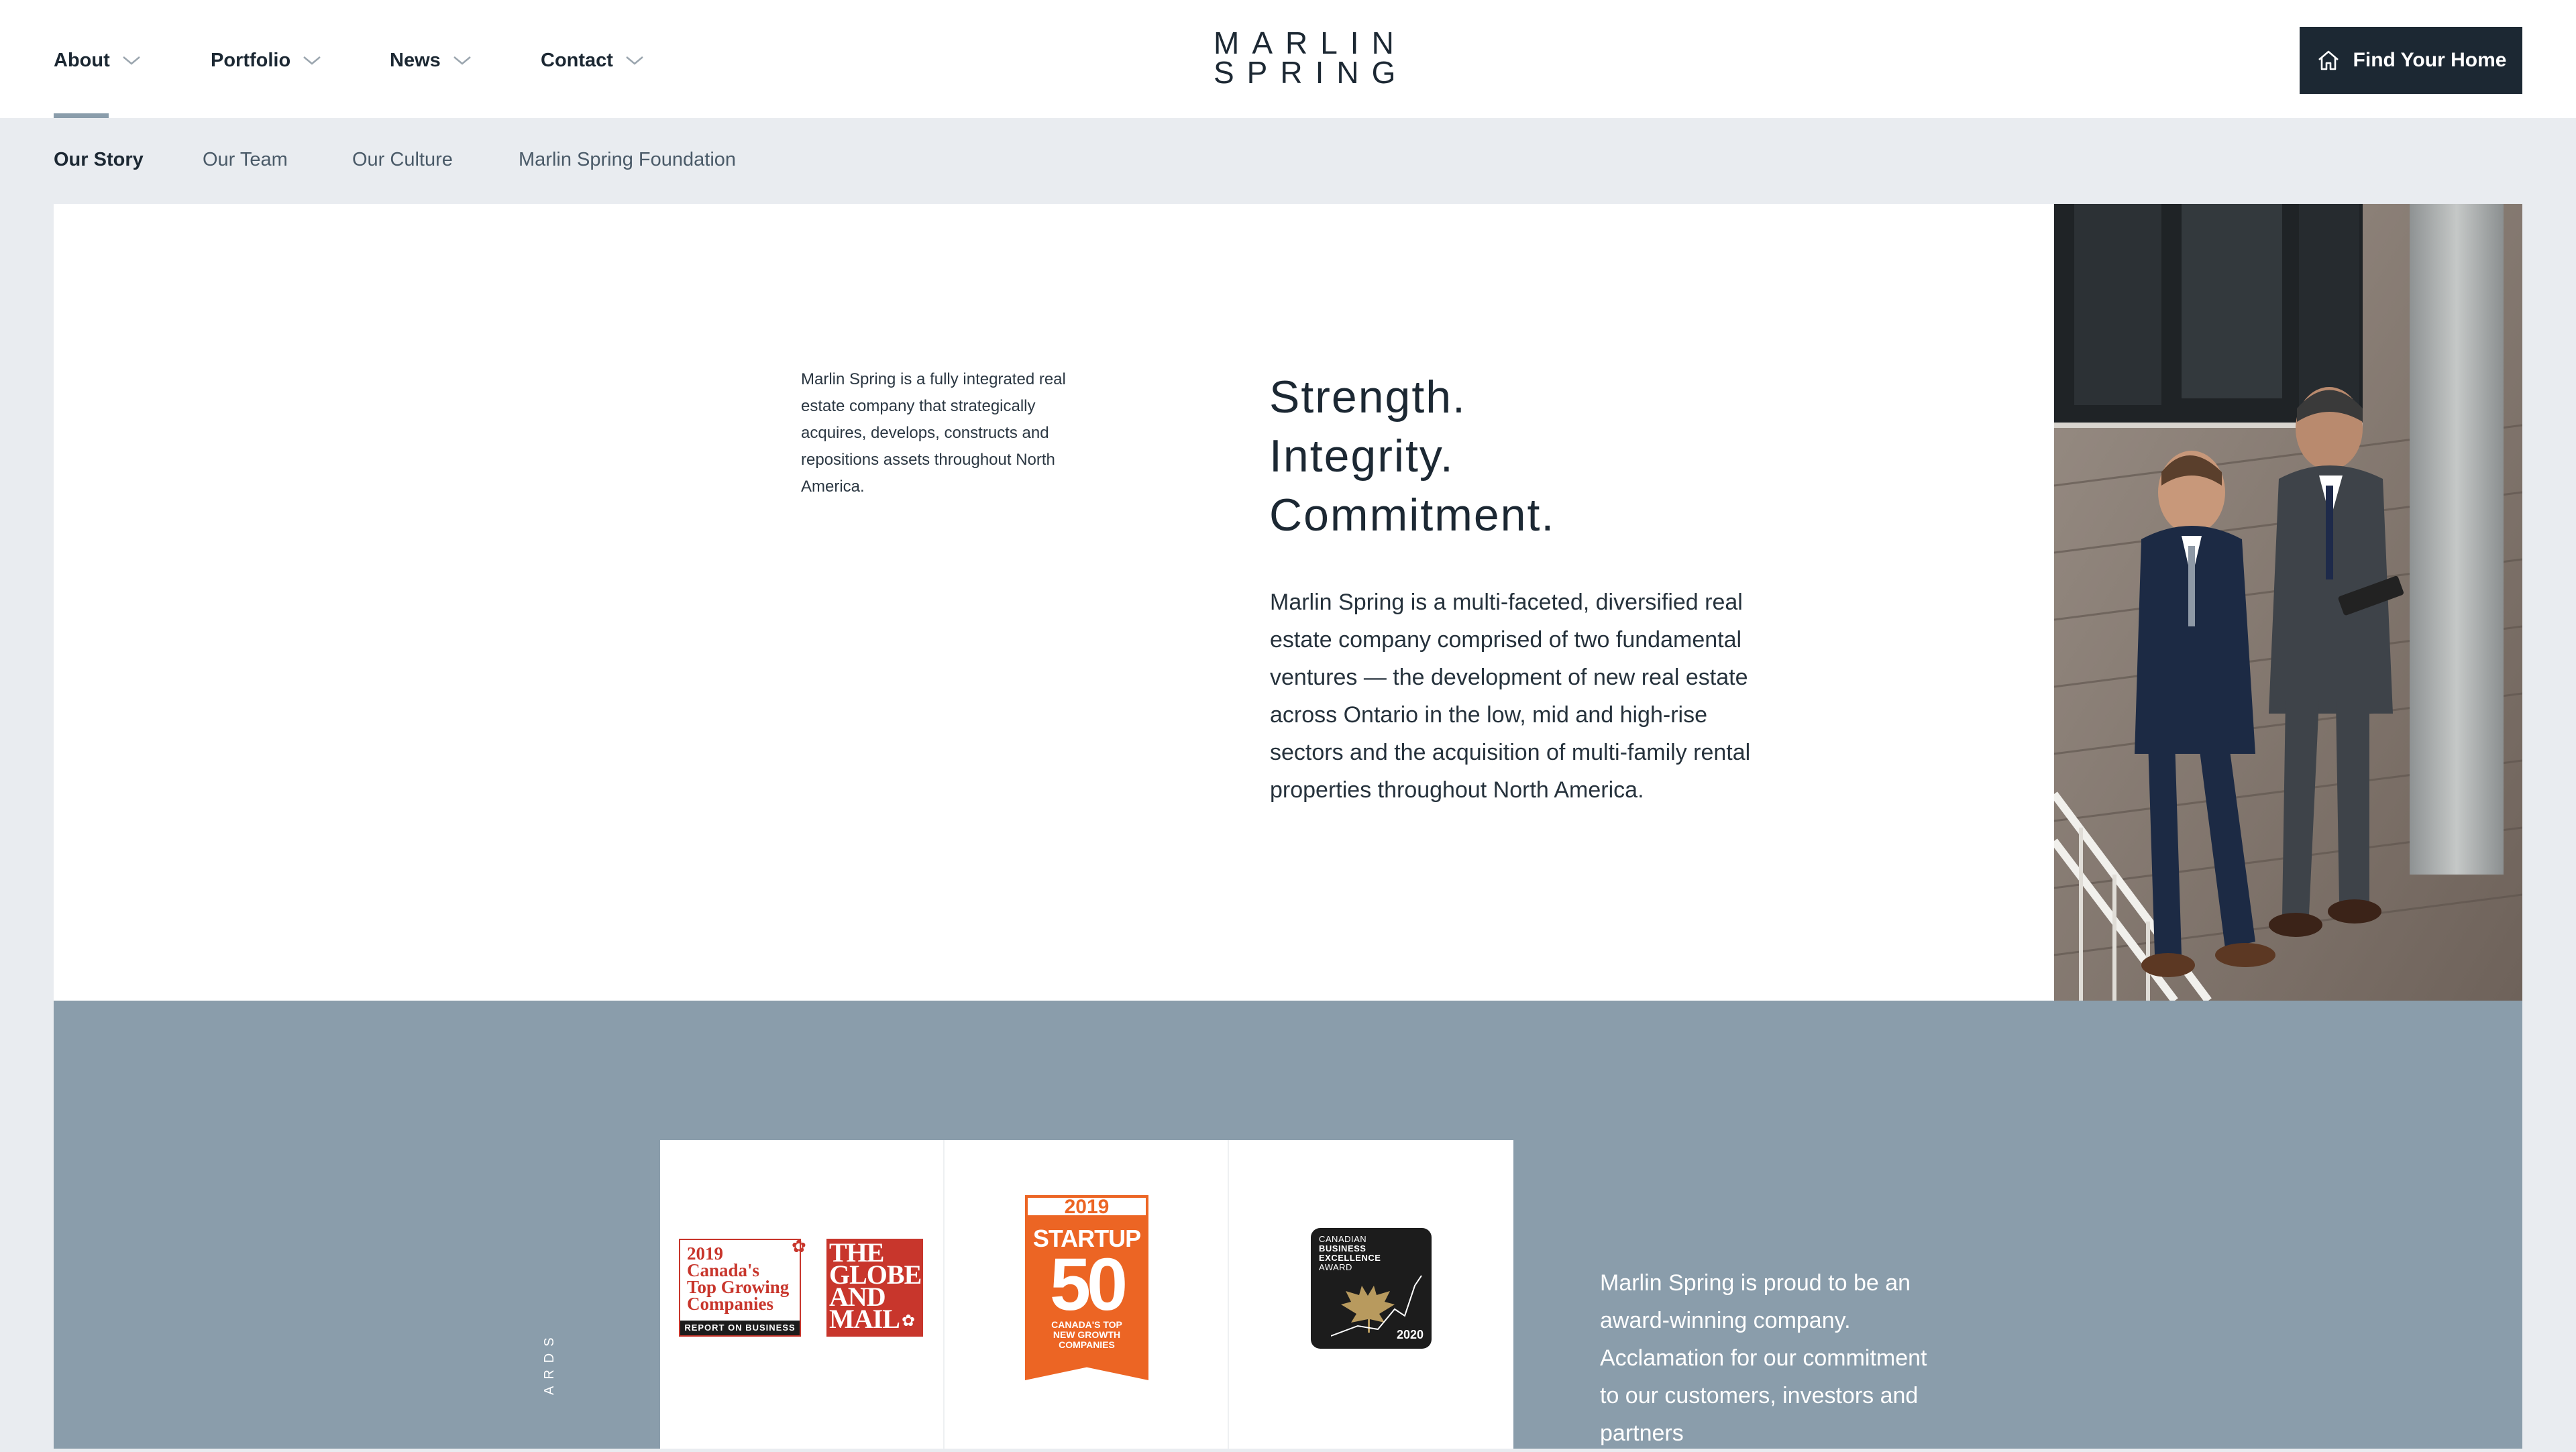  Describe the element at coordinates (402, 160) in the screenshot. I see `subnav-our-culture: Our Culture` at that location.